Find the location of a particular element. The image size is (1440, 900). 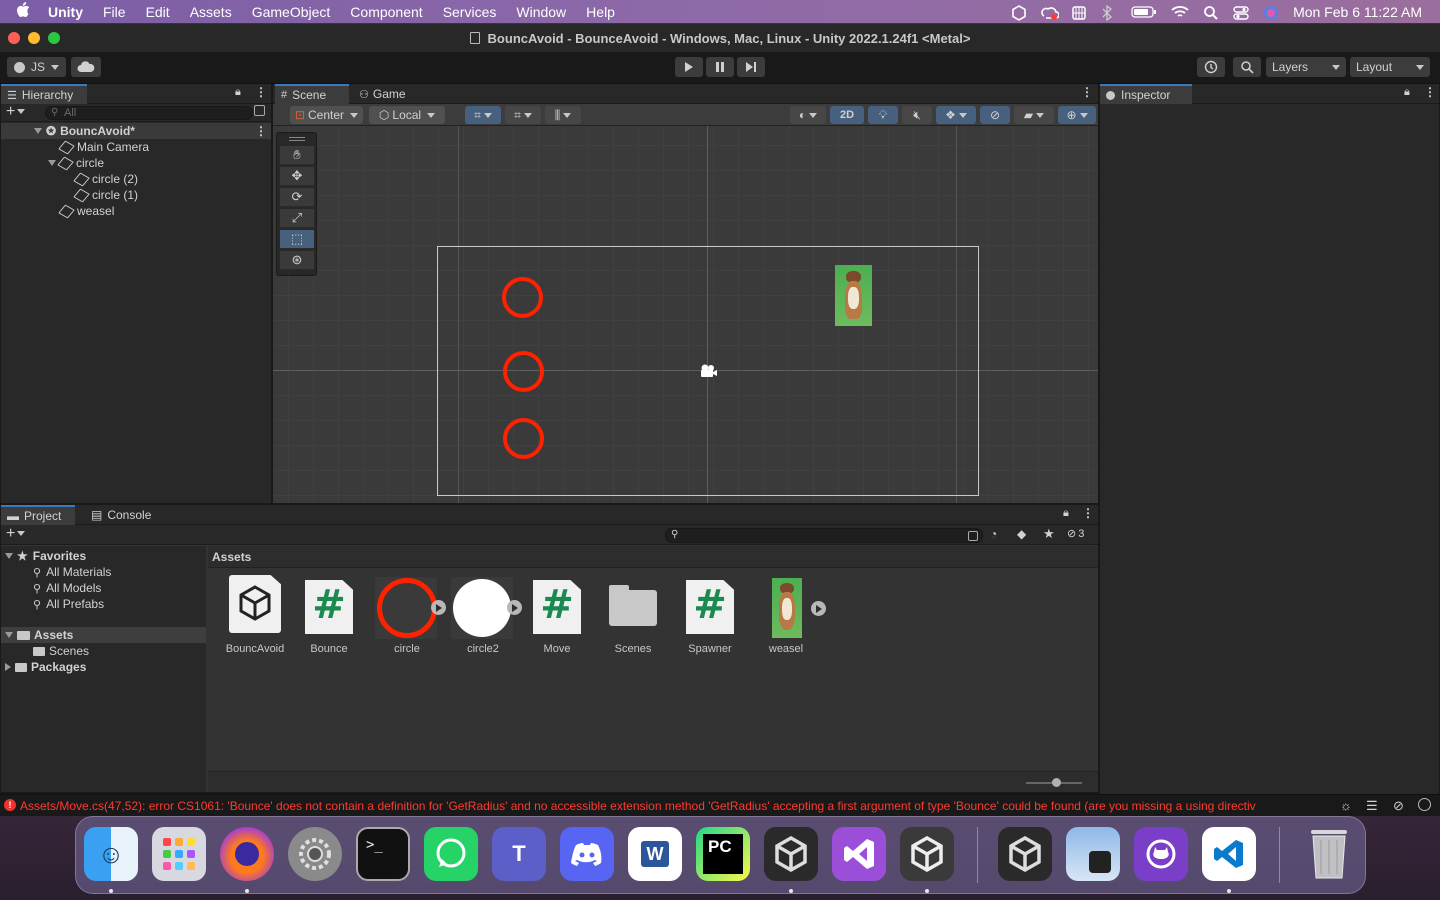

tab-project: ▬ Project is located at coordinates (38, 515).